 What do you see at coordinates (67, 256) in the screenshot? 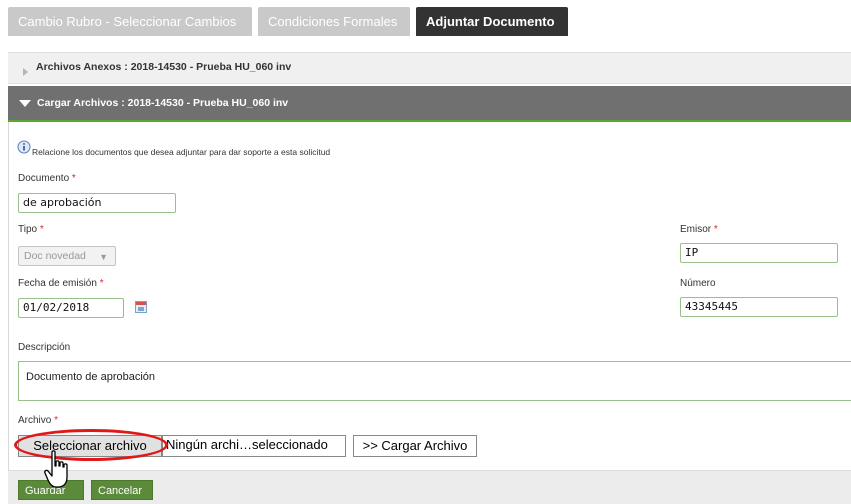
I see `tipo-select: Doc novedad ▼` at bounding box center [67, 256].